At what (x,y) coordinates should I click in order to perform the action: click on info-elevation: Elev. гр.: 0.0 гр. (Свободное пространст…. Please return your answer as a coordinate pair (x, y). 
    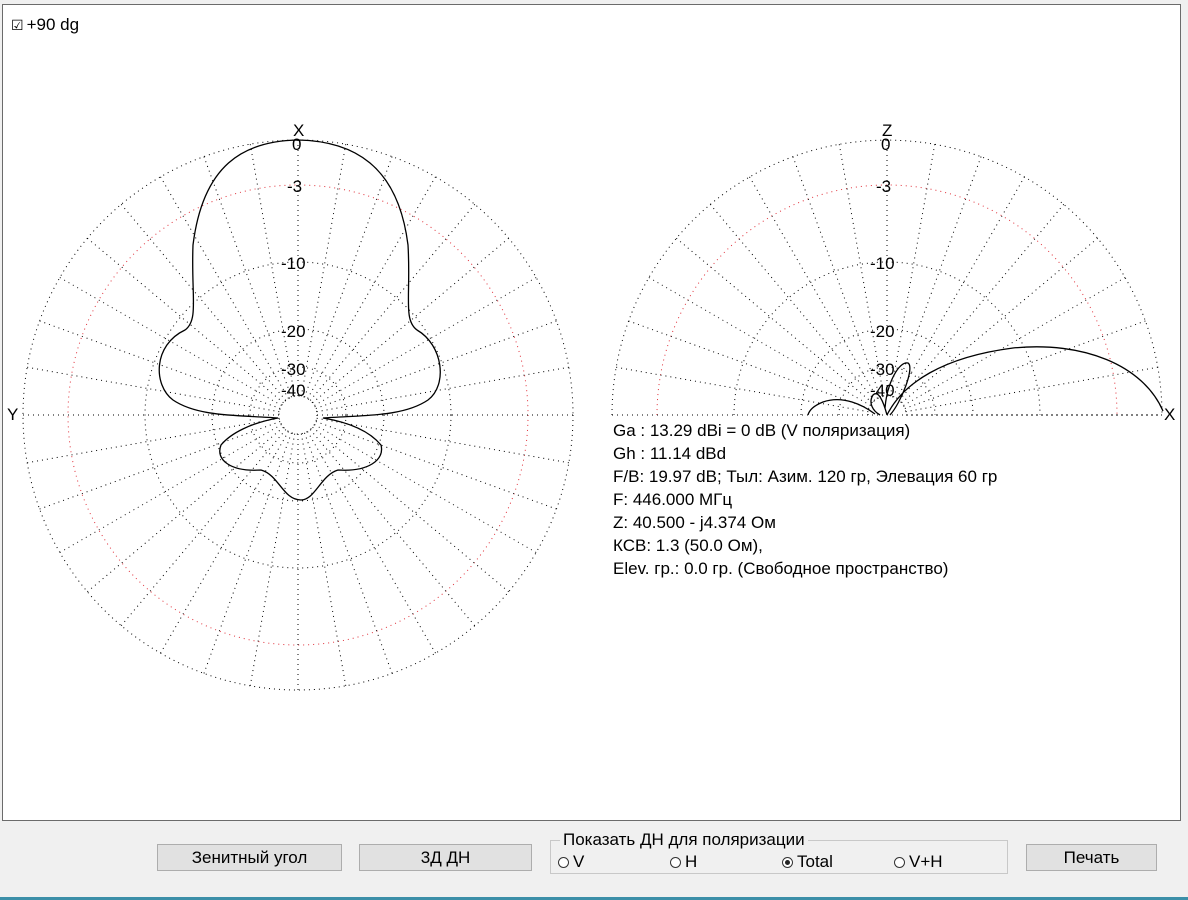
    Looking at the image, I should click on (781, 568).